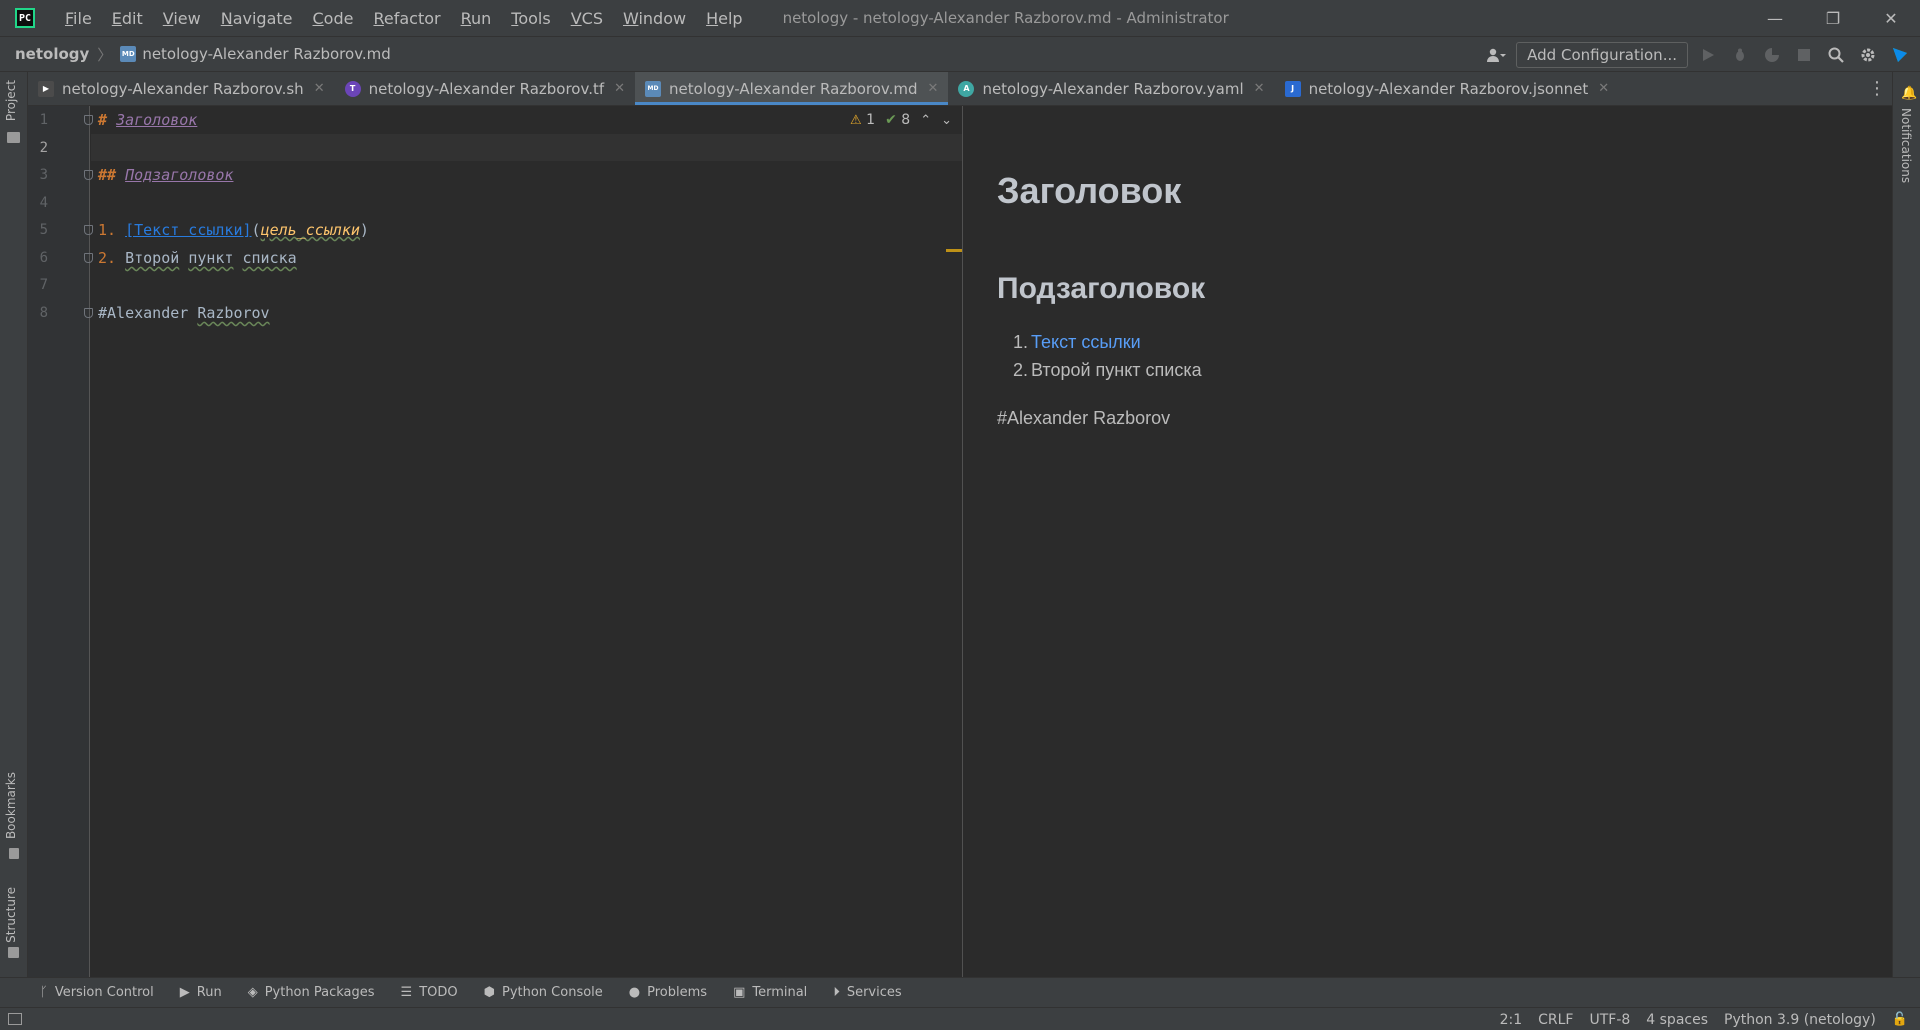 This screenshot has width=1920, height=1030. Describe the element at coordinates (946, 120) in the screenshot. I see `next-highlight-icon: ⌄` at that location.